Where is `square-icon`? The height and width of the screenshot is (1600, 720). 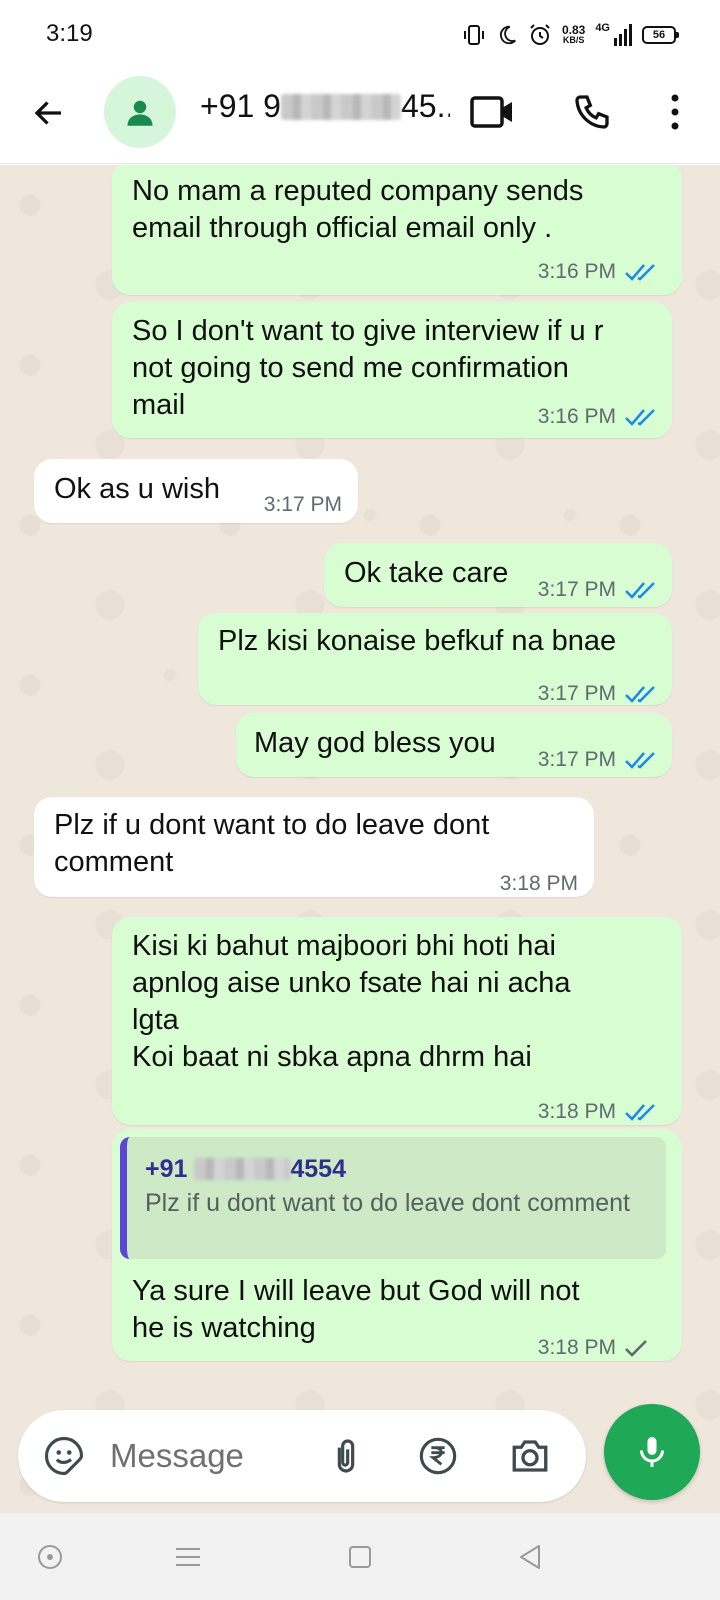 square-icon is located at coordinates (360, 1557).